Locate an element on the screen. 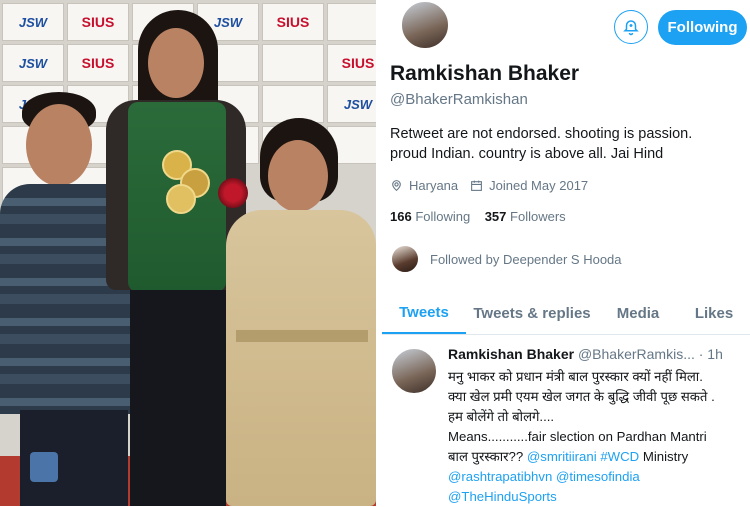 The image size is (750, 507). tweet-handle-time: @BhakerRamkis... · 1h is located at coordinates (650, 354).